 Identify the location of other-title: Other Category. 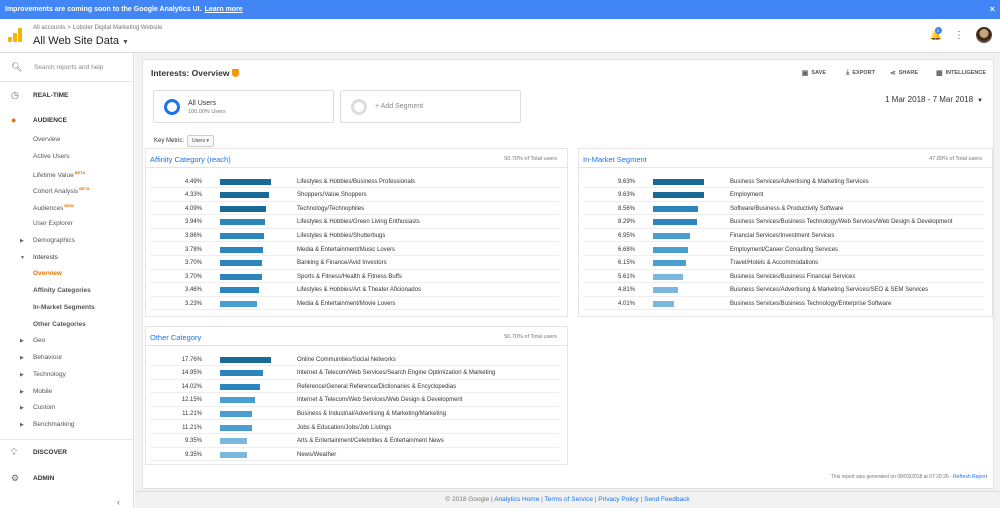
(175, 337).